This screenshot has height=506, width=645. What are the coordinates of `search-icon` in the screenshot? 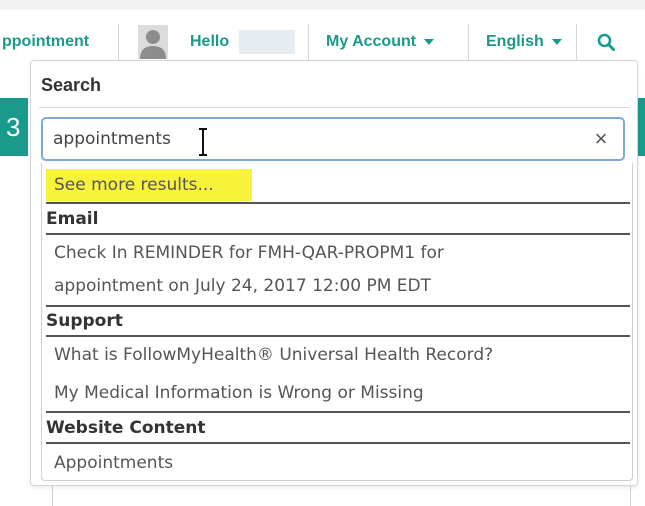 It's located at (606, 42).